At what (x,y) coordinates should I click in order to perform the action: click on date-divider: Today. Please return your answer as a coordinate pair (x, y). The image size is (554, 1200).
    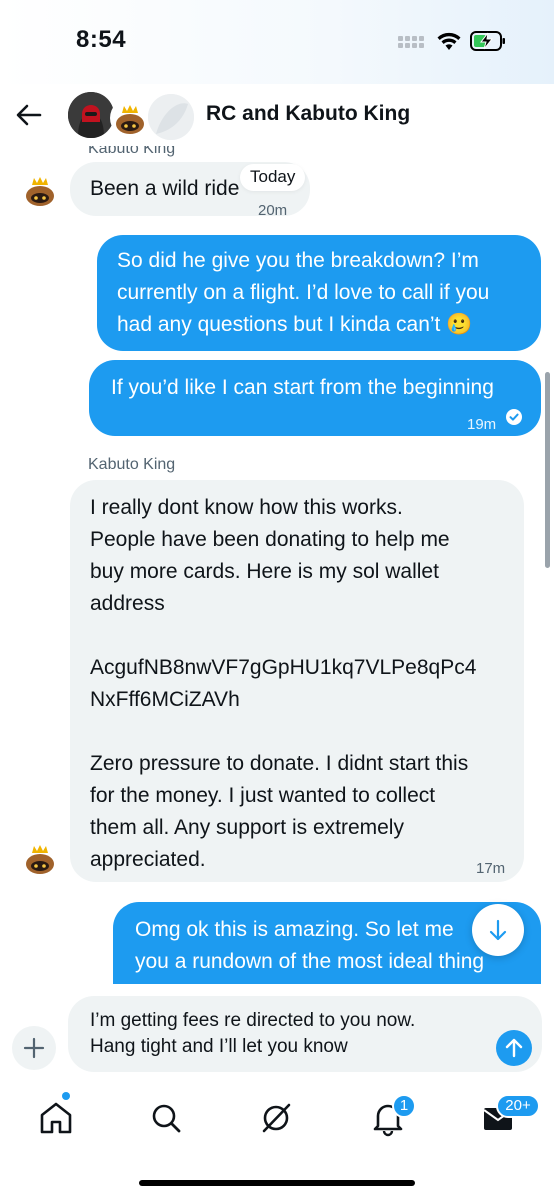
    Looking at the image, I should click on (273, 177).